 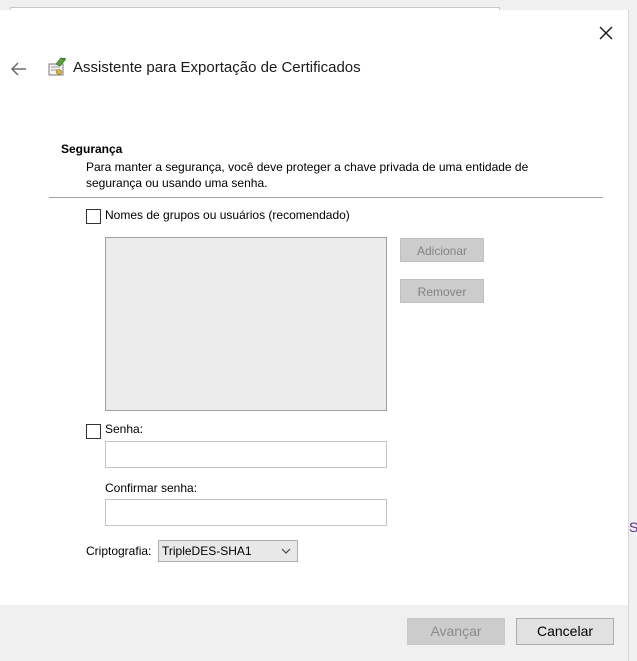 I want to click on section-title: Segurança, so click(x=92, y=149).